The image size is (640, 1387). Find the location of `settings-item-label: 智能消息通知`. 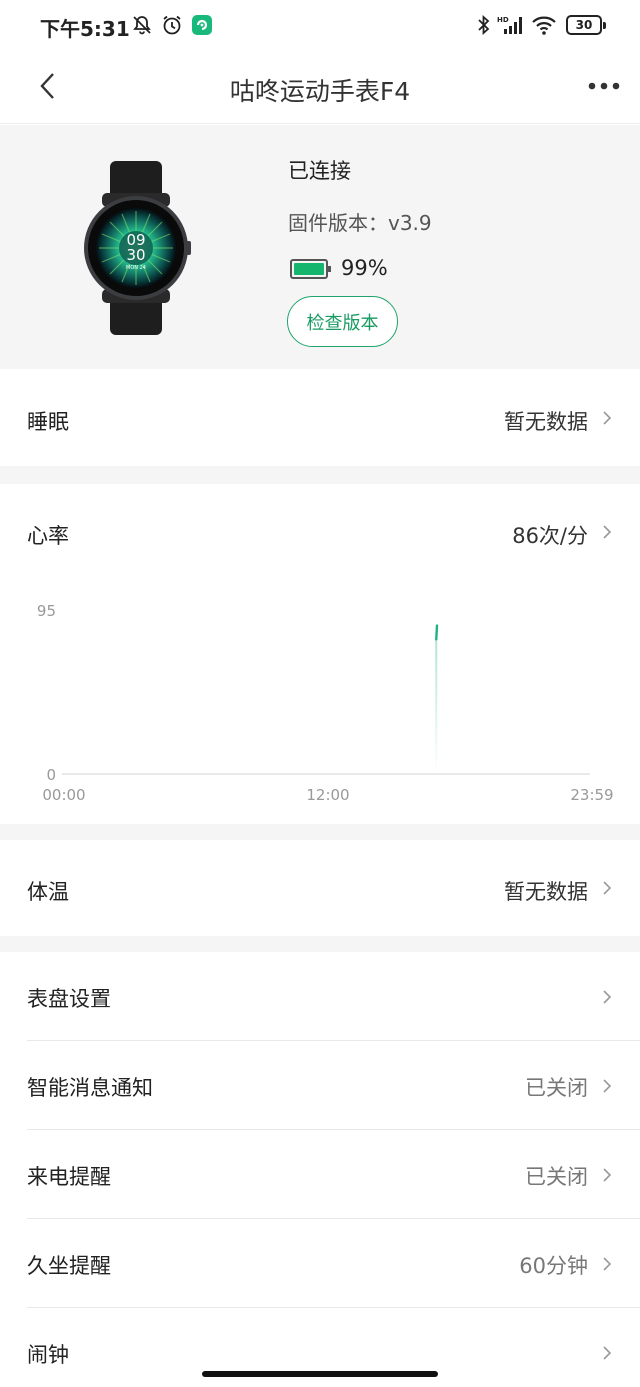

settings-item-label: 智能消息通知 is located at coordinates (90, 1088).